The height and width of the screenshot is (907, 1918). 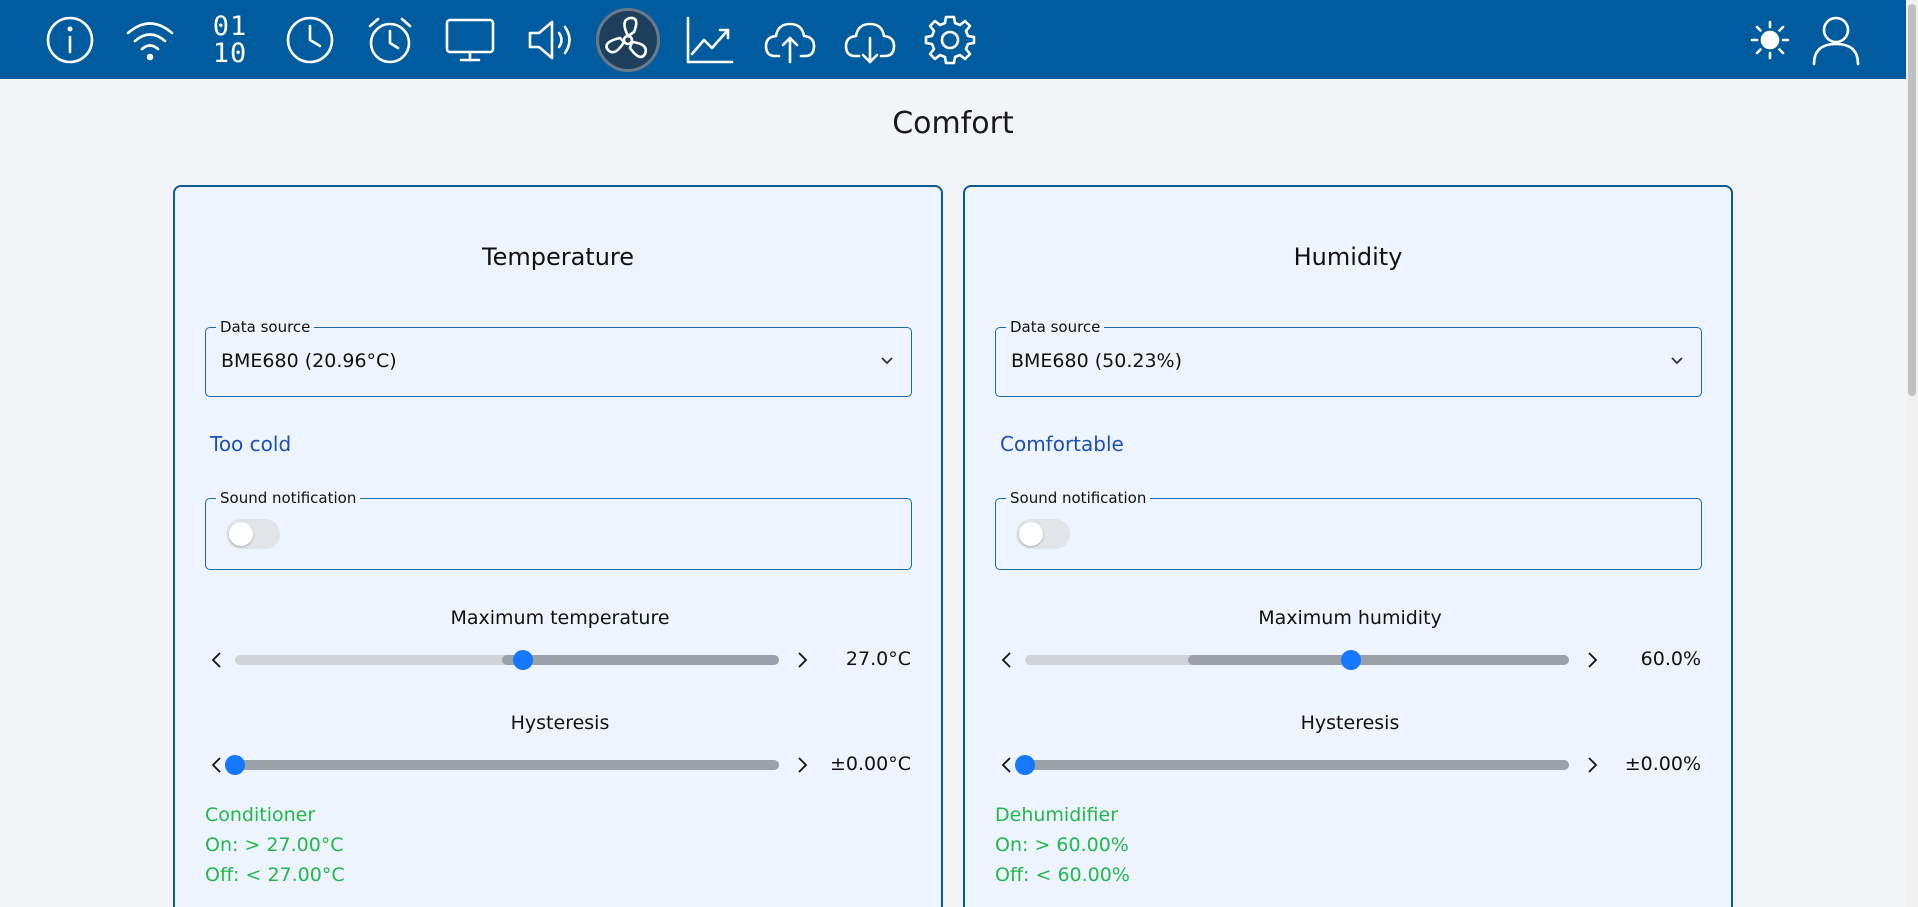 What do you see at coordinates (790, 40) in the screenshot?
I see `cloud-upload-icon` at bounding box center [790, 40].